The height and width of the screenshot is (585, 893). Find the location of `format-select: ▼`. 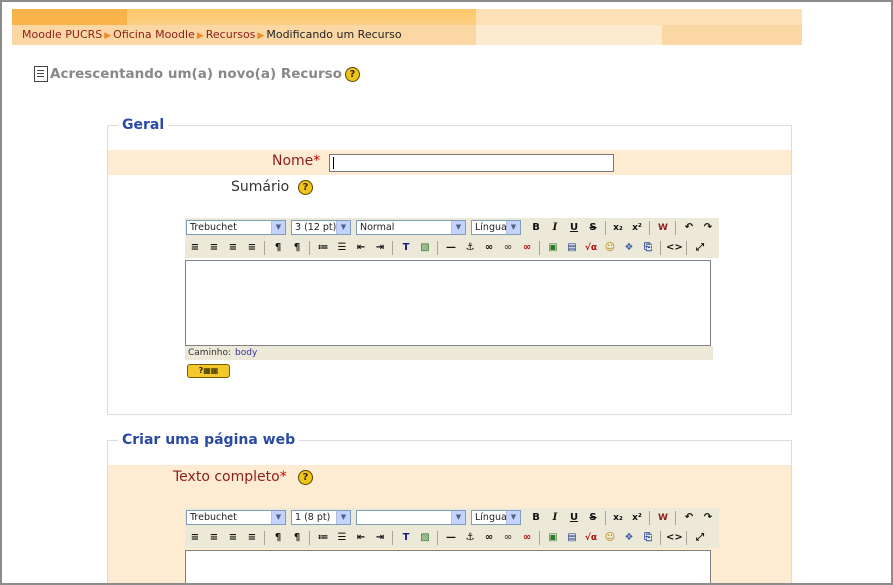

format-select: ▼ is located at coordinates (411, 517).